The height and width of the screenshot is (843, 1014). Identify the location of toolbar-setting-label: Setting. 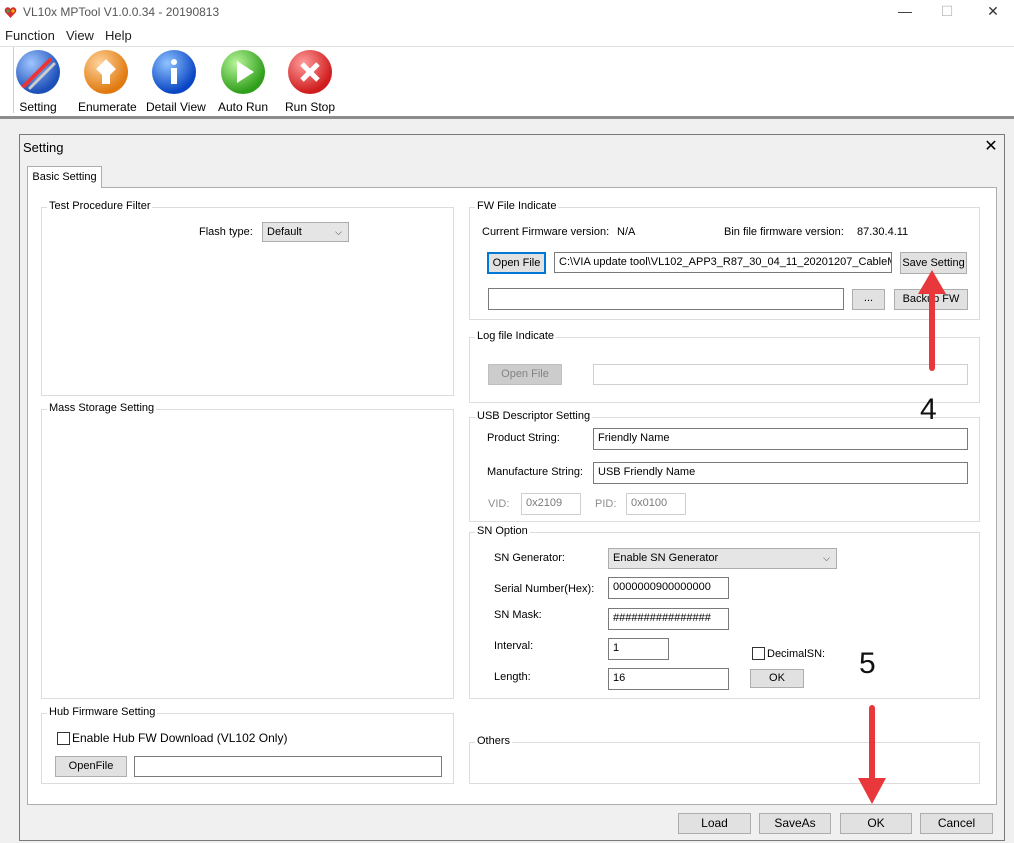
(38, 107).